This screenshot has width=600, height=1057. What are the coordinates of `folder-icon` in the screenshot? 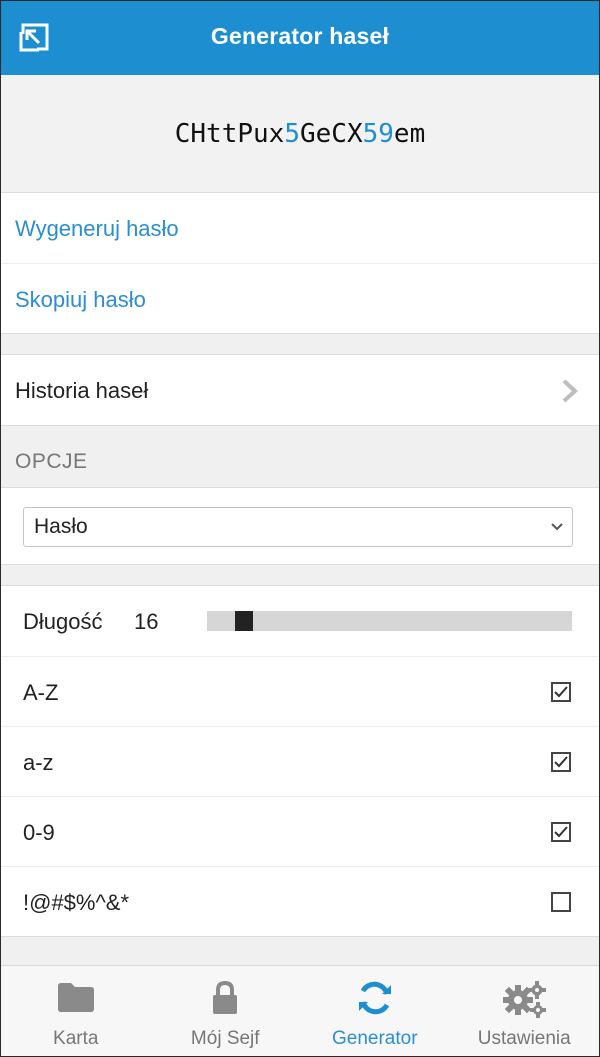 It's located at (75, 997).